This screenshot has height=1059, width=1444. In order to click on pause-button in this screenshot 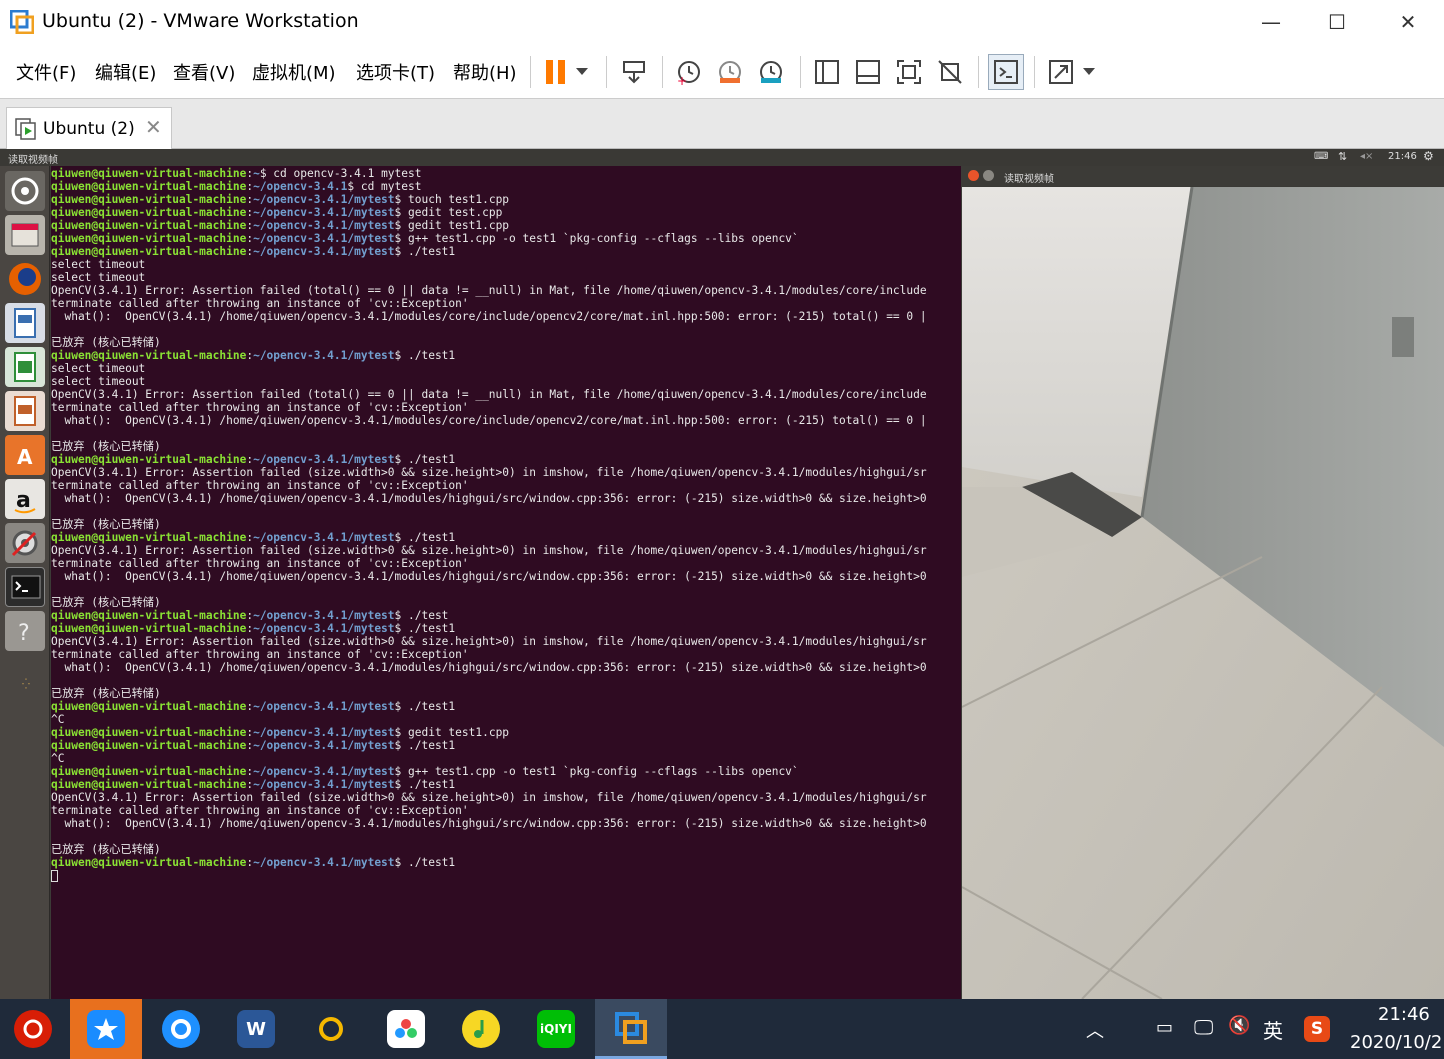, I will do `click(556, 72)`.